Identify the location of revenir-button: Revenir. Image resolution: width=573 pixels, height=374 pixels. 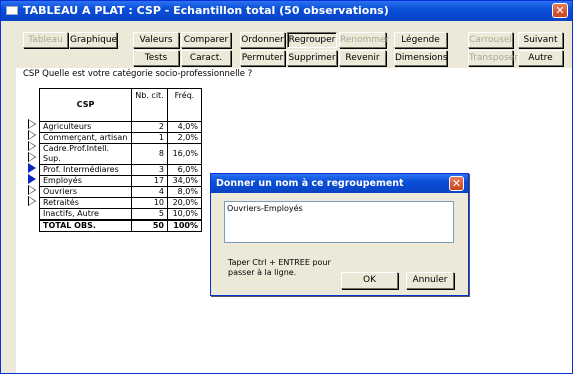
(362, 58).